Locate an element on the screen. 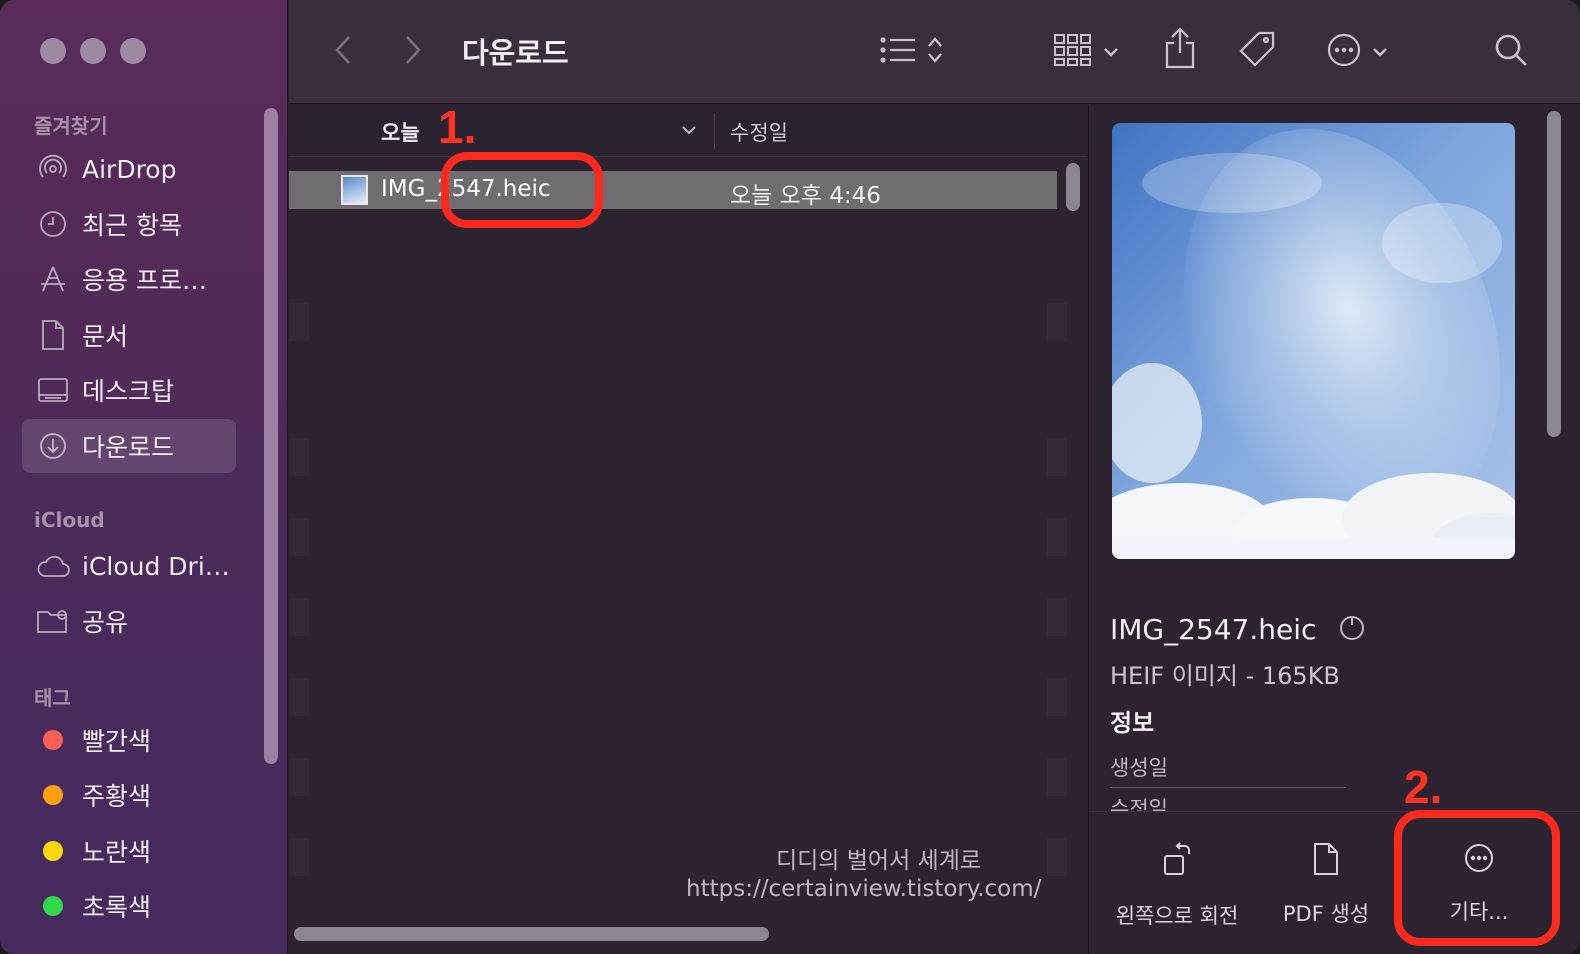 The image size is (1580, 954). file-modified-date: 오늘 오후 4:46 is located at coordinates (805, 196).